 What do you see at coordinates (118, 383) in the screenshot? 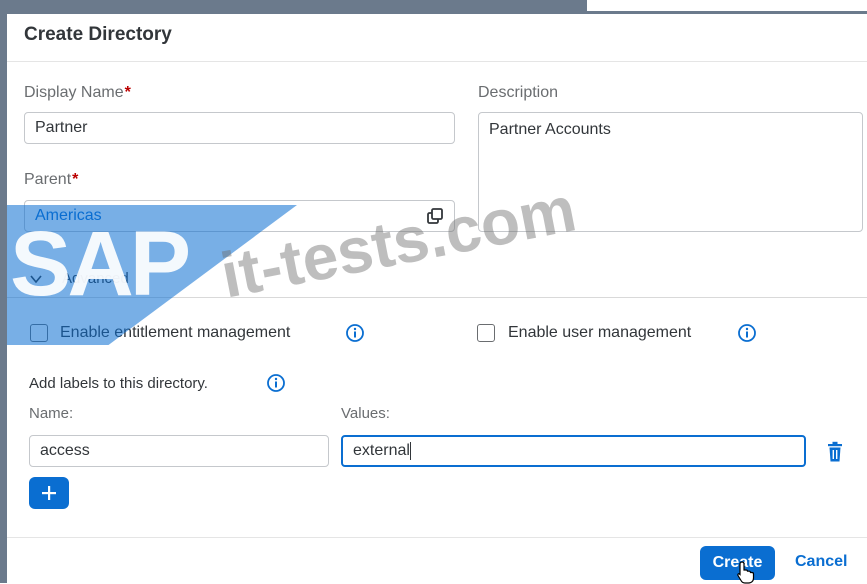
I see `labels-heading: Add labels to this directory.` at bounding box center [118, 383].